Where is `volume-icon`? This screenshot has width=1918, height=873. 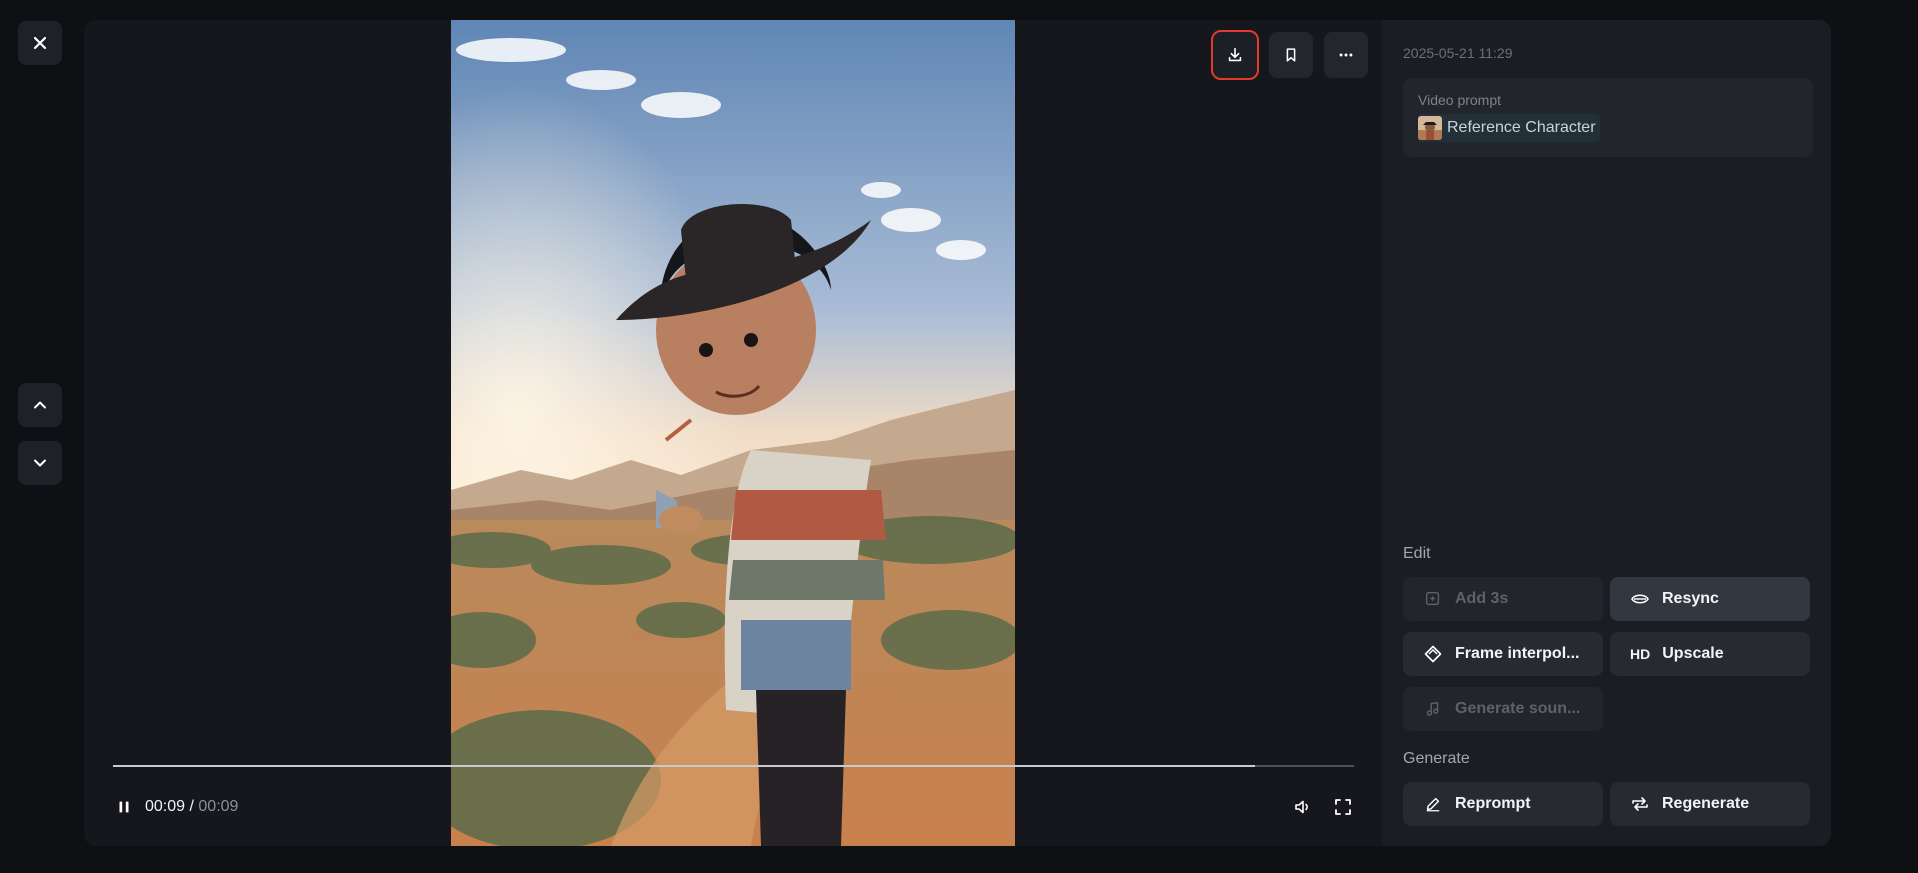 volume-icon is located at coordinates (1301, 807).